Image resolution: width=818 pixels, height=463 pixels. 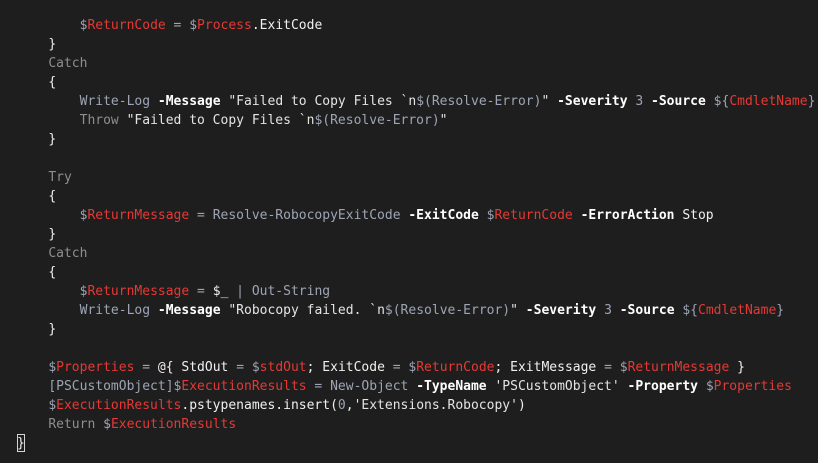 What do you see at coordinates (521, 405) in the screenshot?
I see `code-token: )` at bounding box center [521, 405].